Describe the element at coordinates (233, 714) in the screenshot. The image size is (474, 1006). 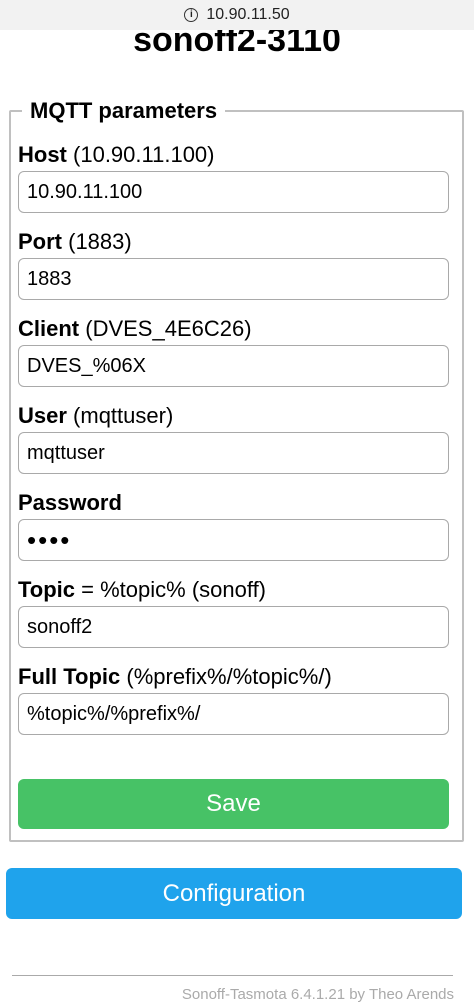
I see `full-topic-input: %topic%/%prefix%/` at that location.